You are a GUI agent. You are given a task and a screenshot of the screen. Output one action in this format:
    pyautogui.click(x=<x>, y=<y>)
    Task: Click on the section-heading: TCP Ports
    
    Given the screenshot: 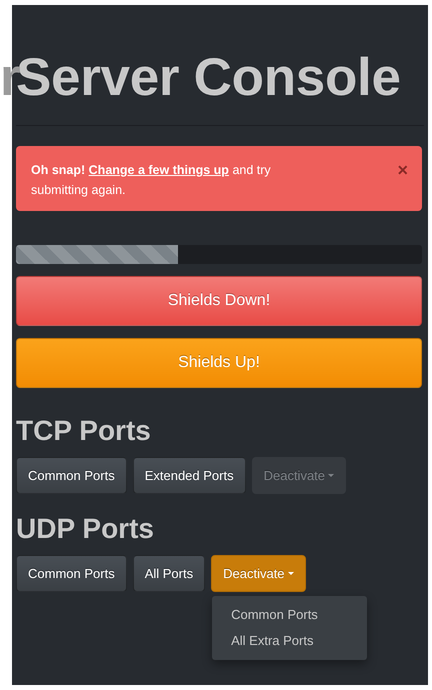 What is the action you would take?
    pyautogui.click(x=83, y=432)
    